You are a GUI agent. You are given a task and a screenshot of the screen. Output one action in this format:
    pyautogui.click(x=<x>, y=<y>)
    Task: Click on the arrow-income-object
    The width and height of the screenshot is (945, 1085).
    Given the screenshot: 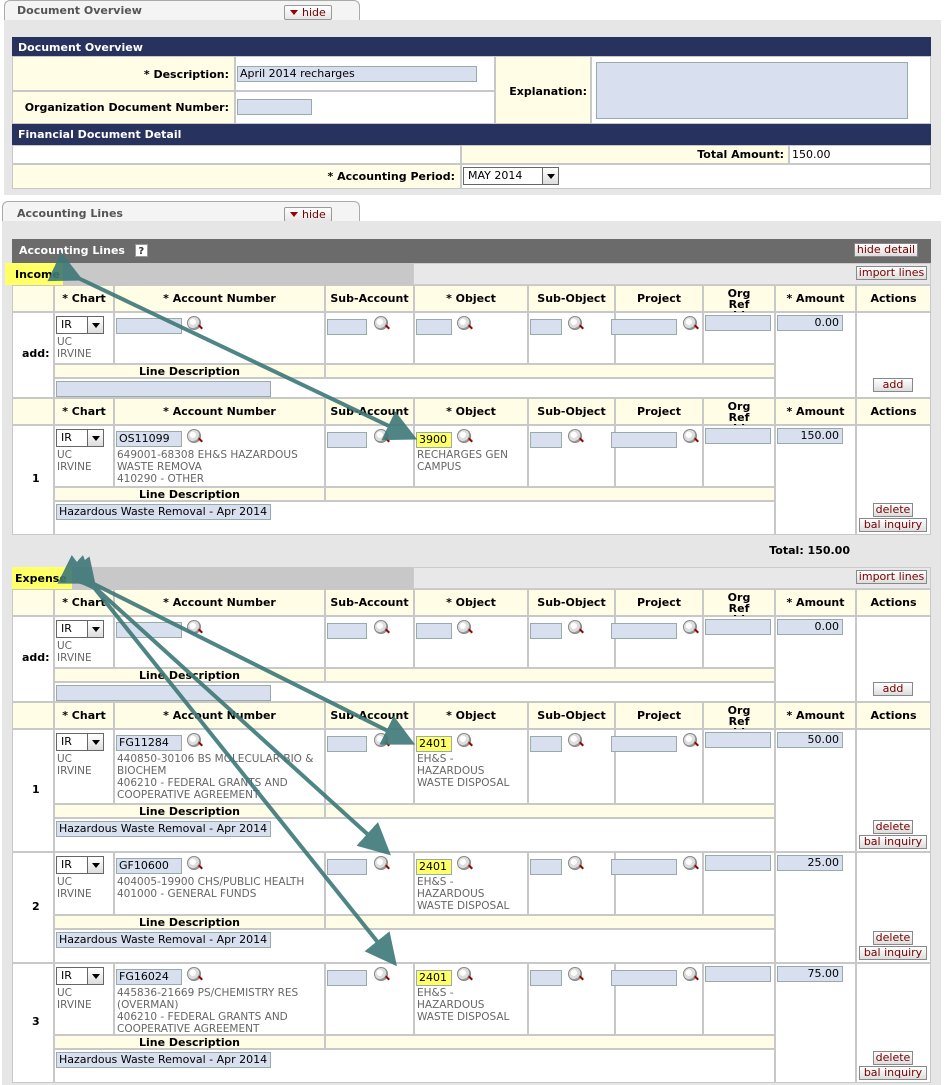 What is the action you would take?
    pyautogui.click(x=232, y=346)
    